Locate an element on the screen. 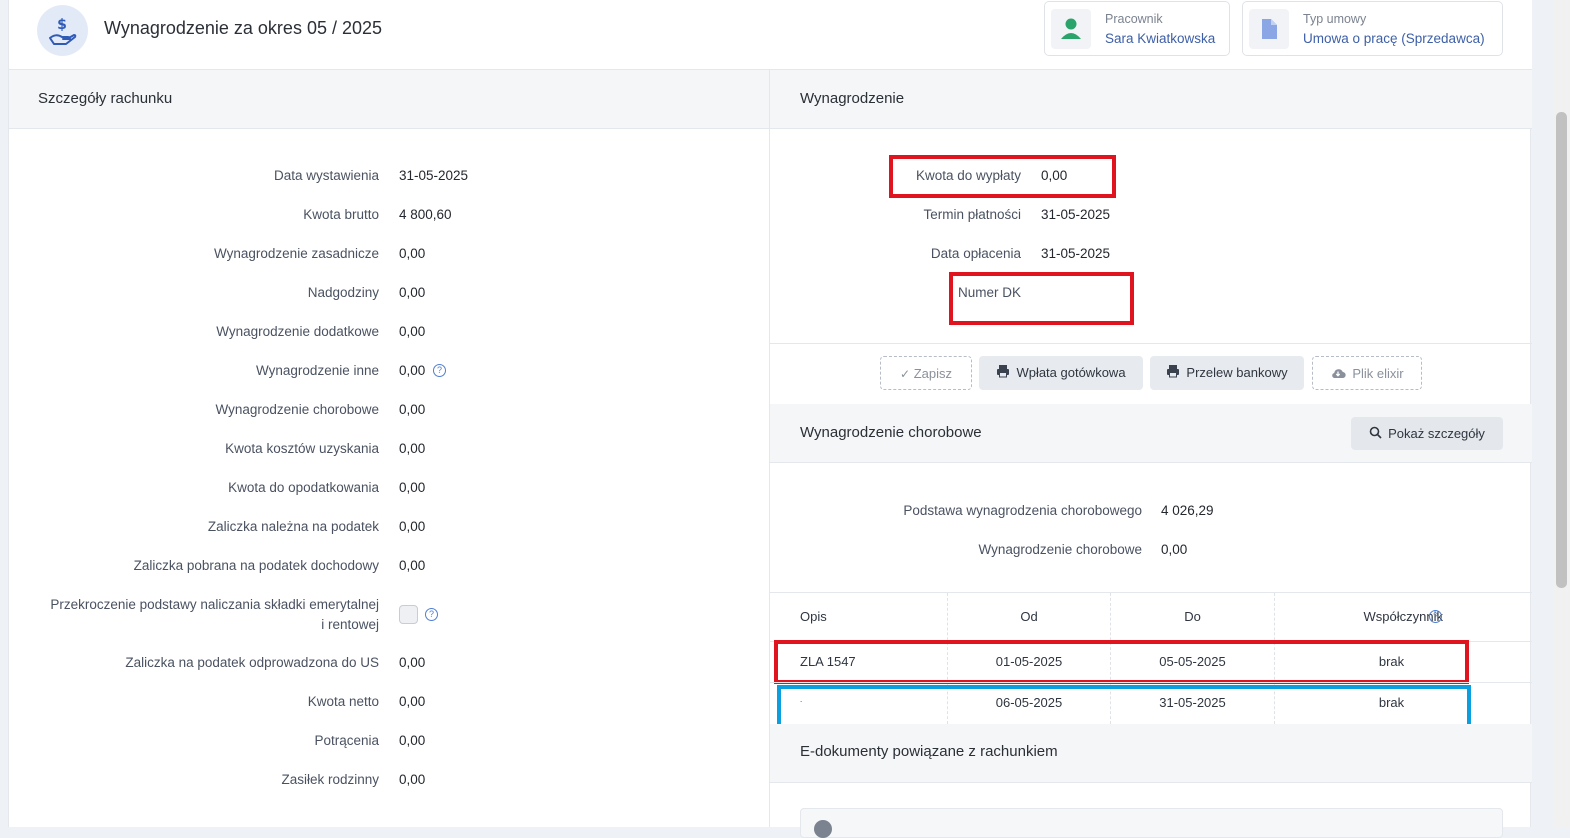 The image size is (1570, 838). cash-payment-button: Wpłata gotówkowa is located at coordinates (1061, 373).